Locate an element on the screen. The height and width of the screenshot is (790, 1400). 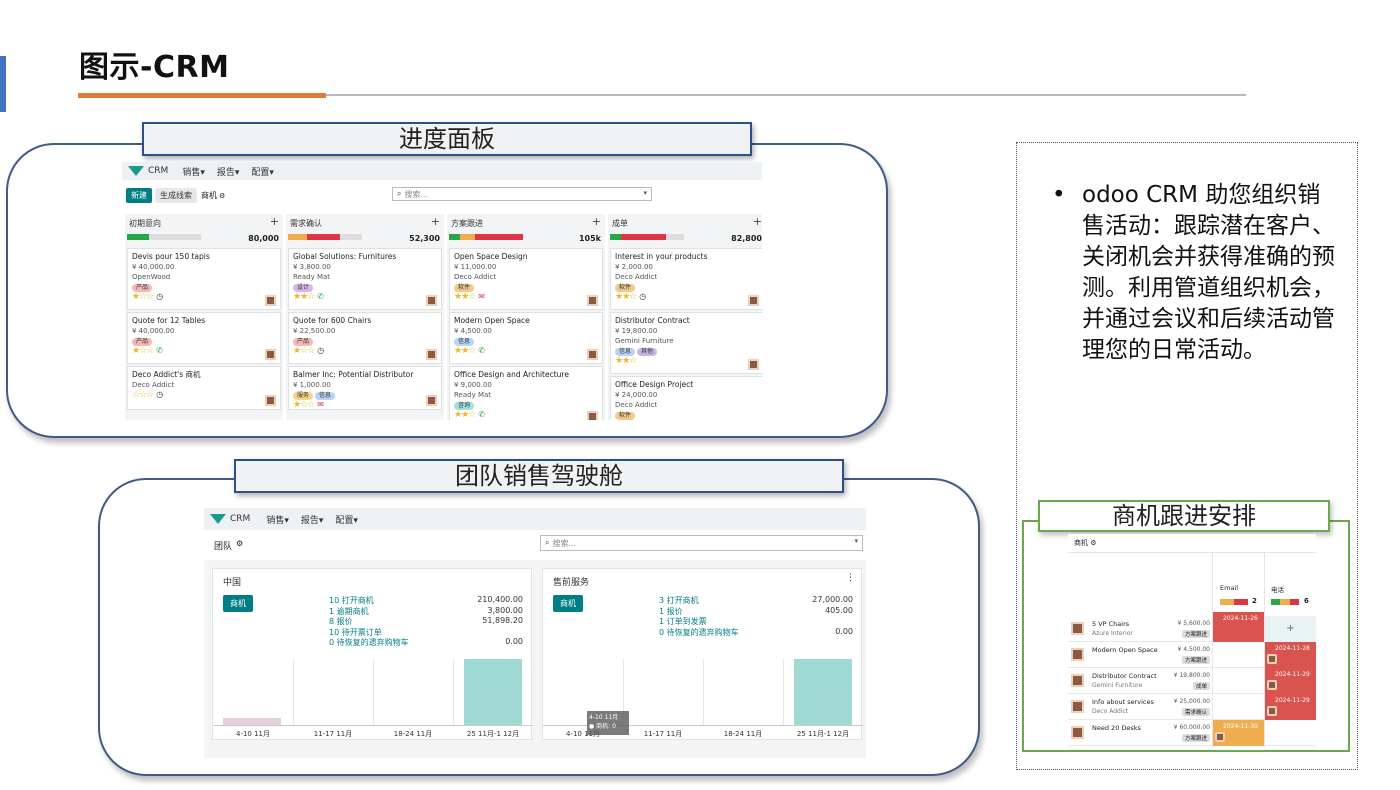
stat-link: 10 待开票订单 is located at coordinates (355, 632).